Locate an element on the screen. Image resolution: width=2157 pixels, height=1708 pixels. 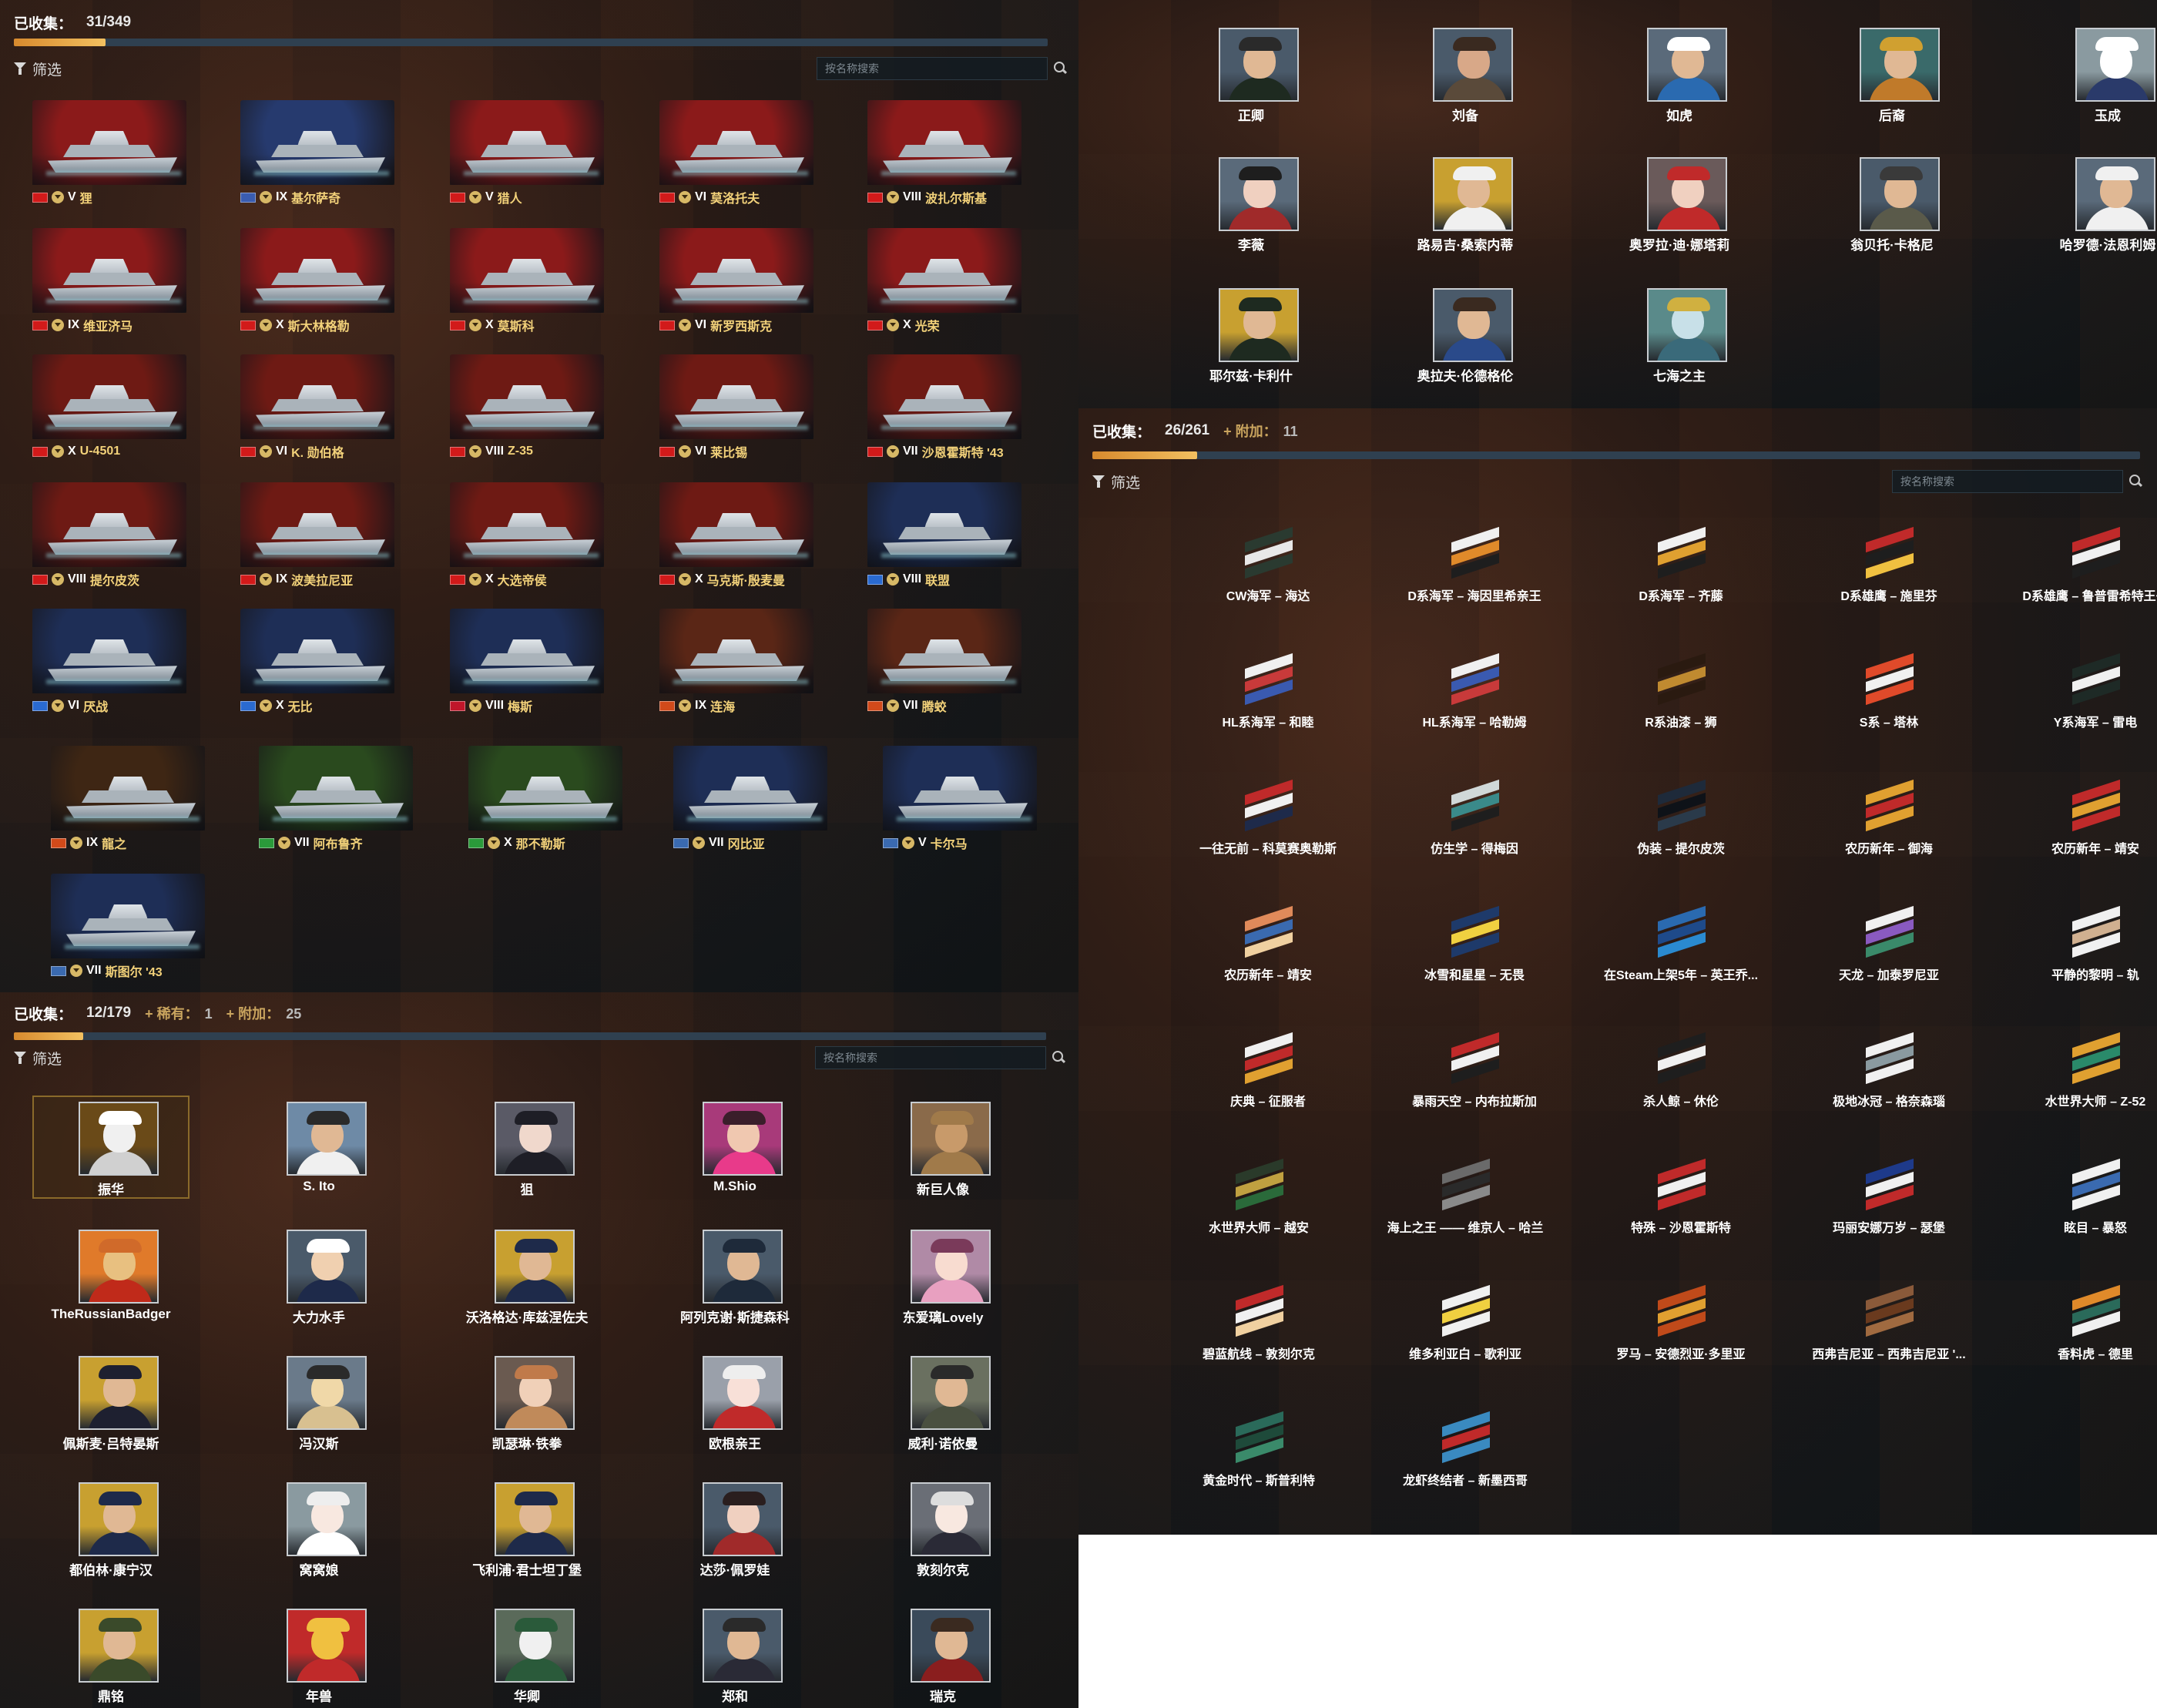
commander-card: 阿列克谢·斯捷森科 is located at coordinates (735, 1275).